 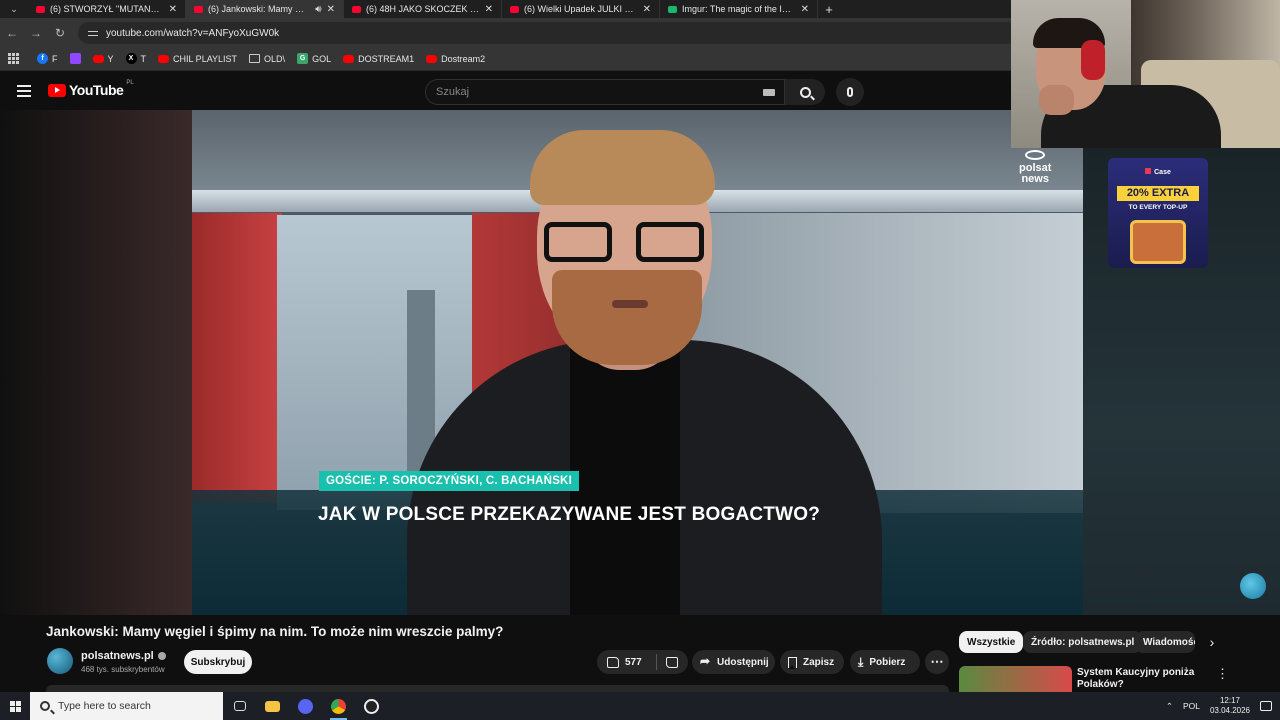 What do you see at coordinates (1093, 60) in the screenshot?
I see `headset-icon` at bounding box center [1093, 60].